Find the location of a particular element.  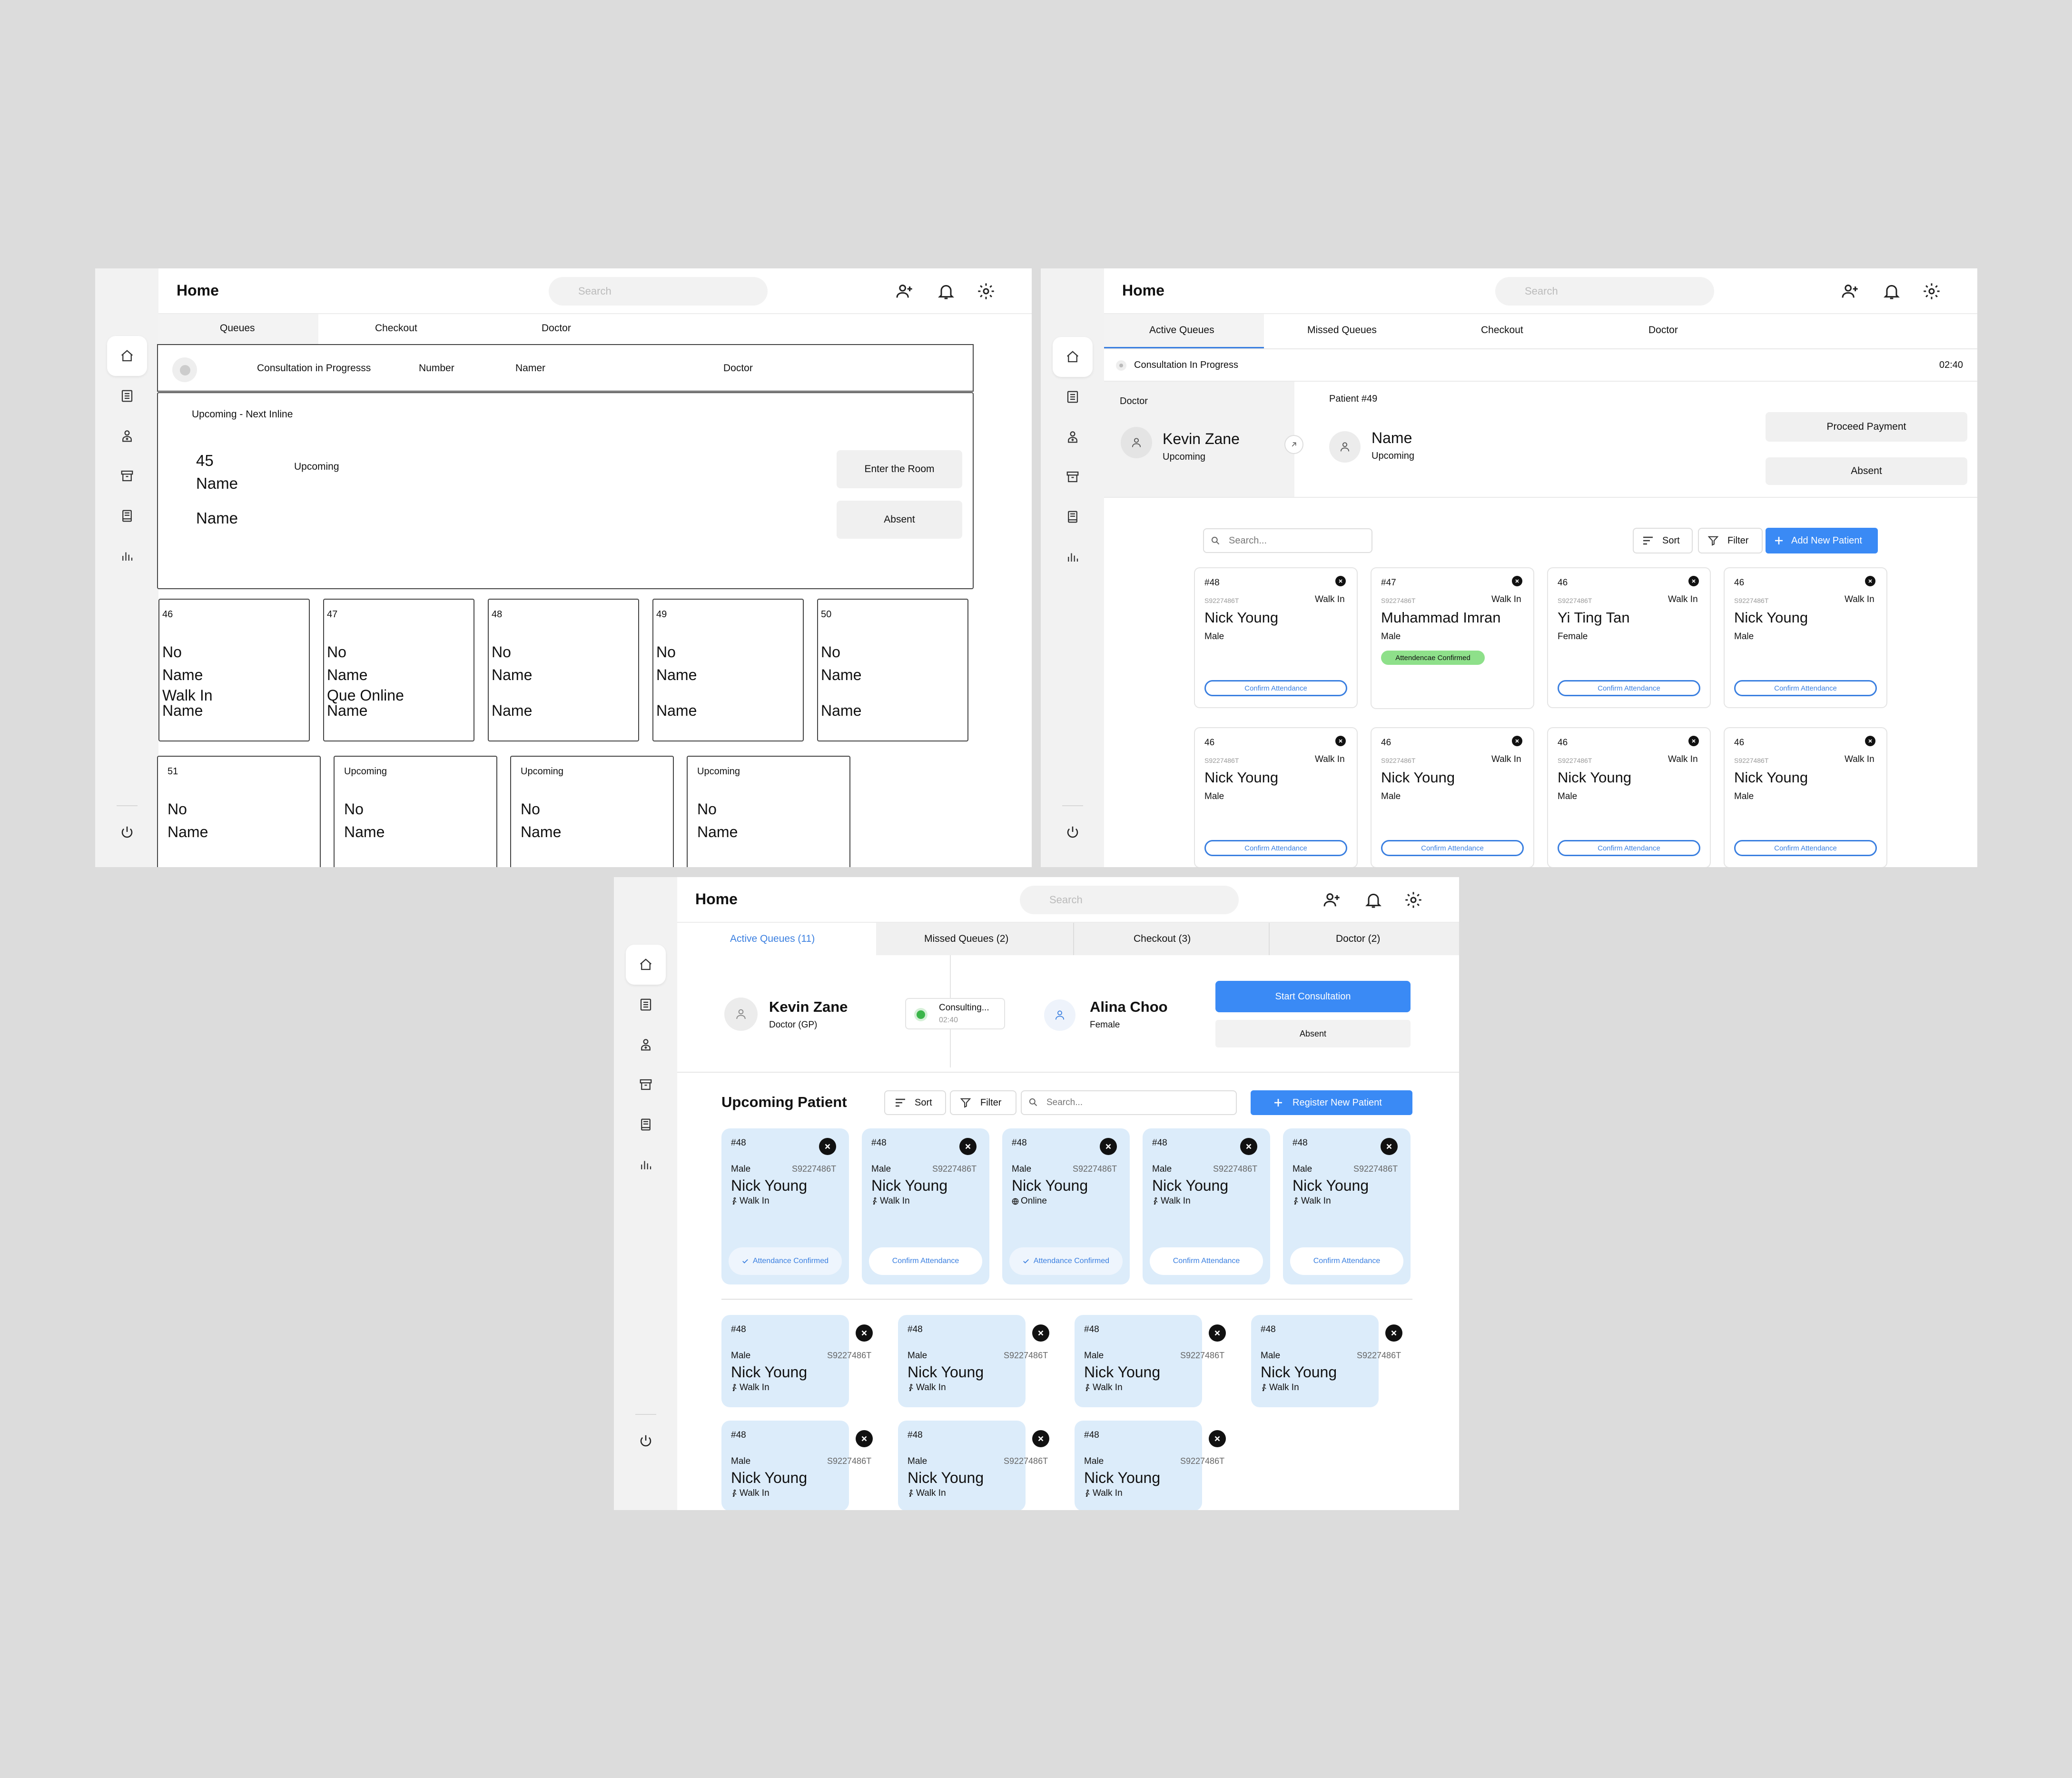

header: Home Search is located at coordinates (595, 291).